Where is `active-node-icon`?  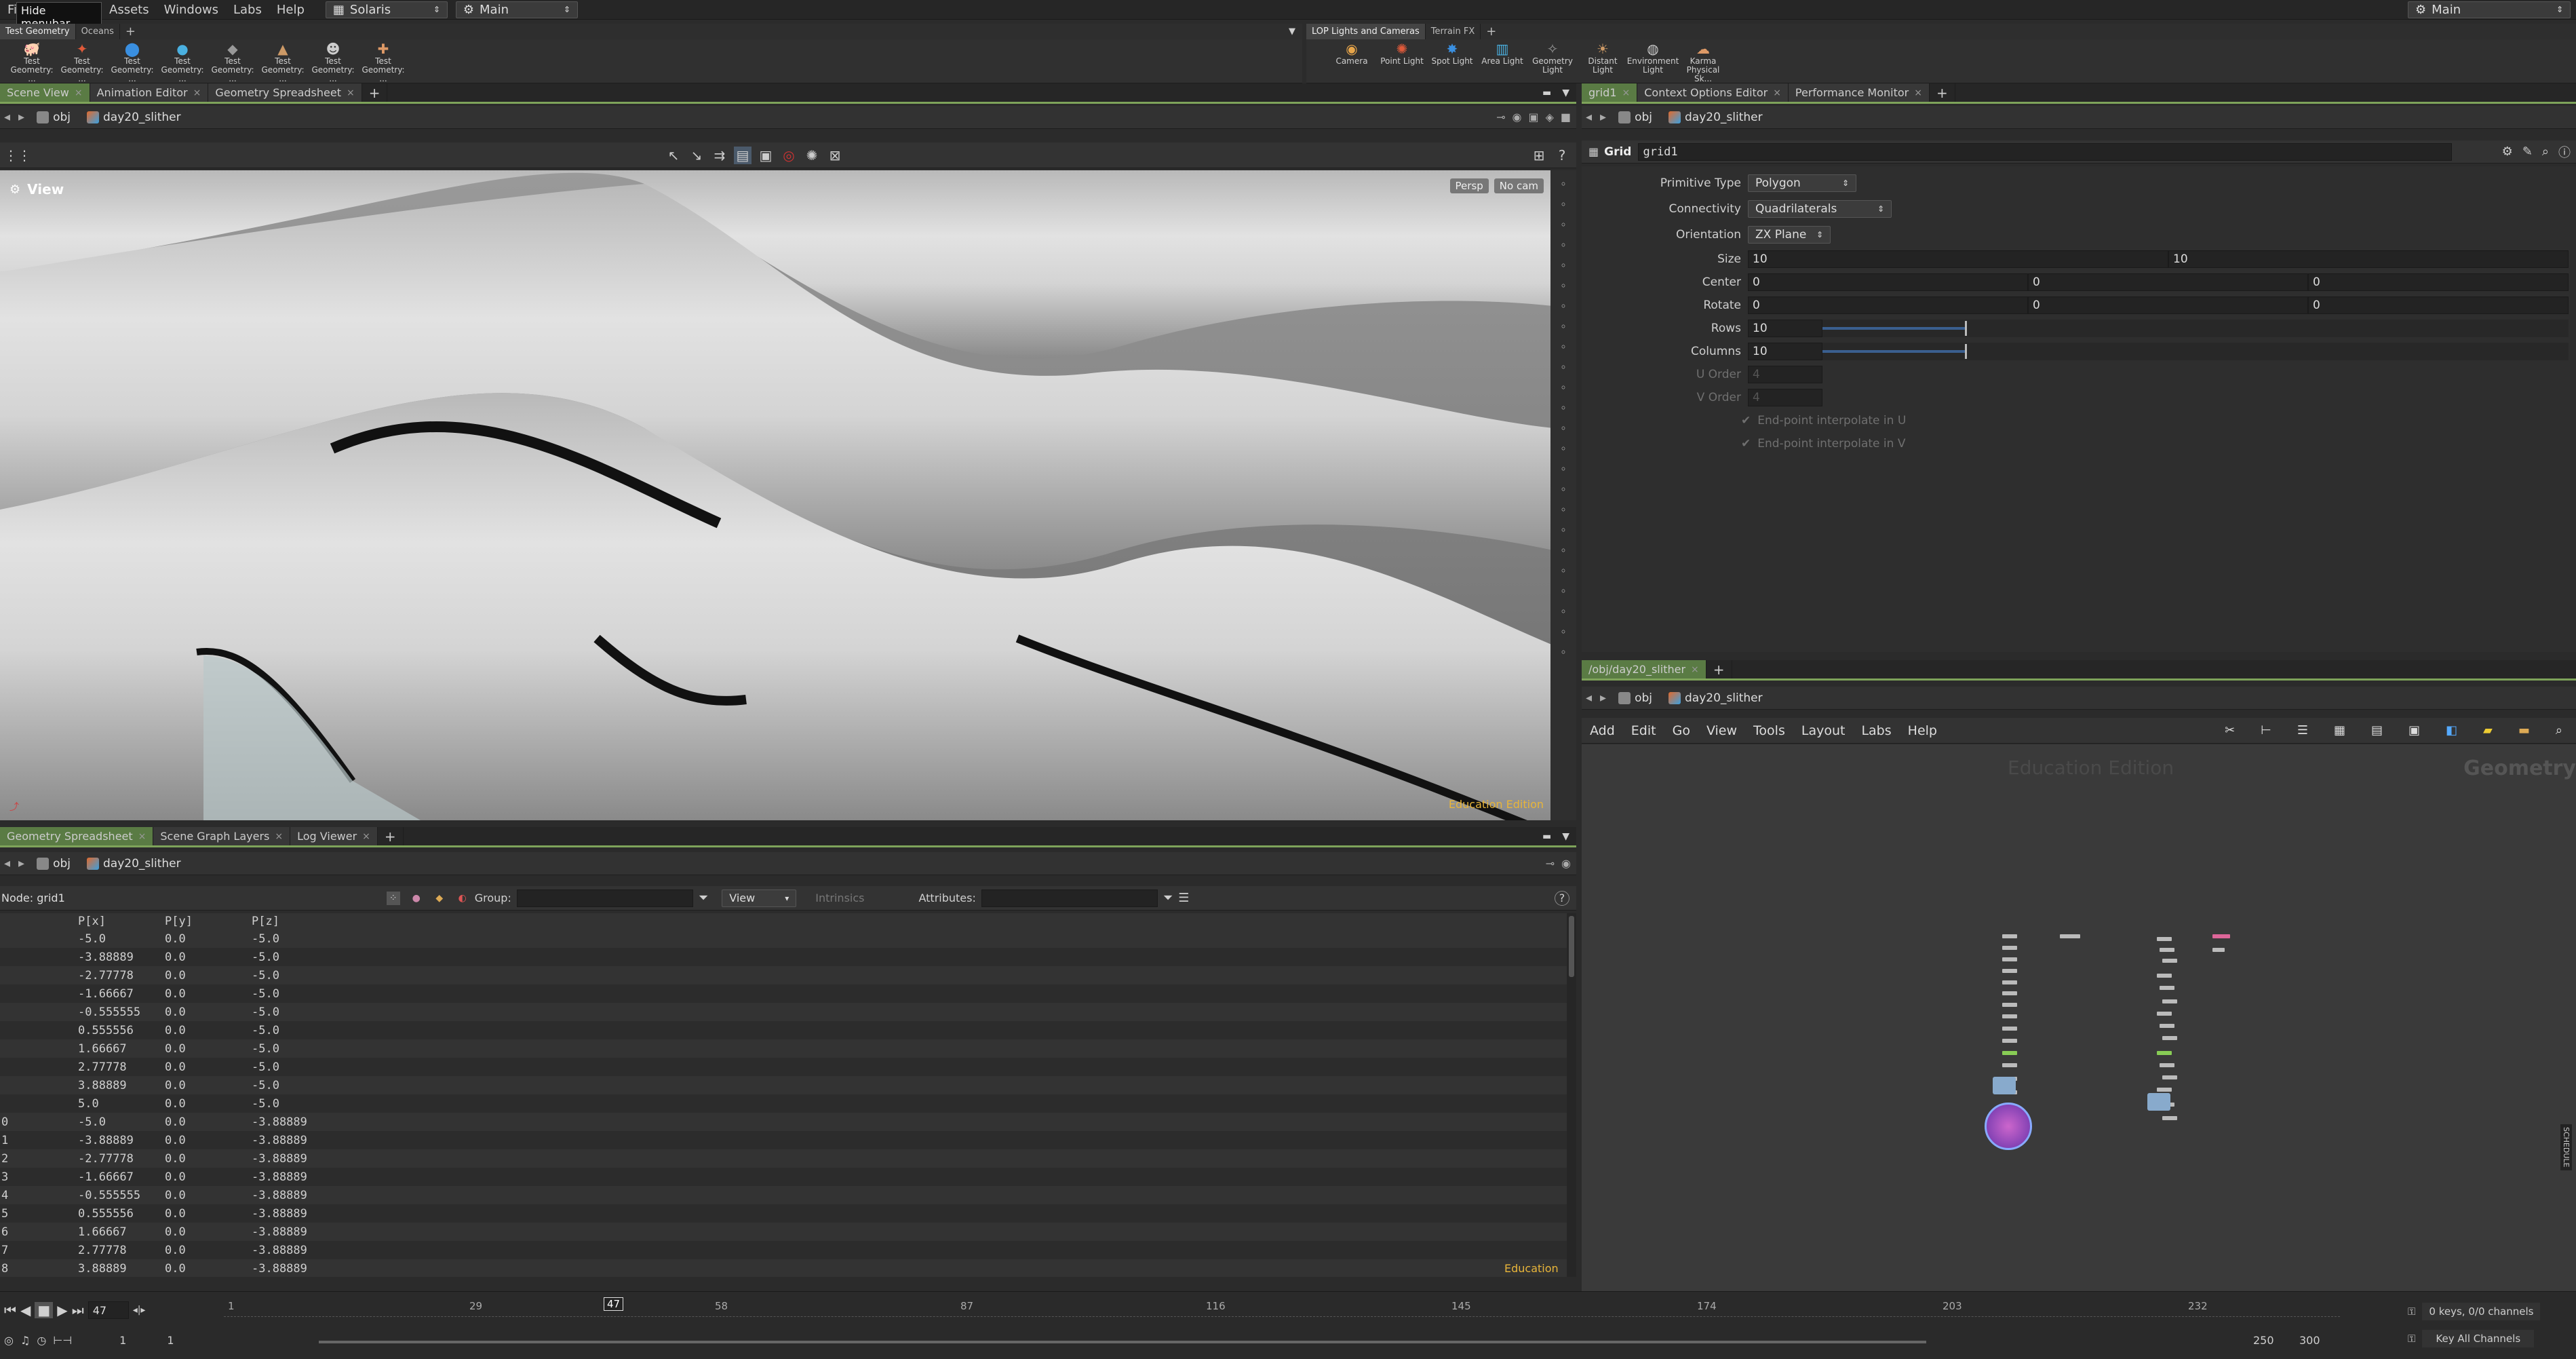
active-node-icon is located at coordinates (2008, 1126).